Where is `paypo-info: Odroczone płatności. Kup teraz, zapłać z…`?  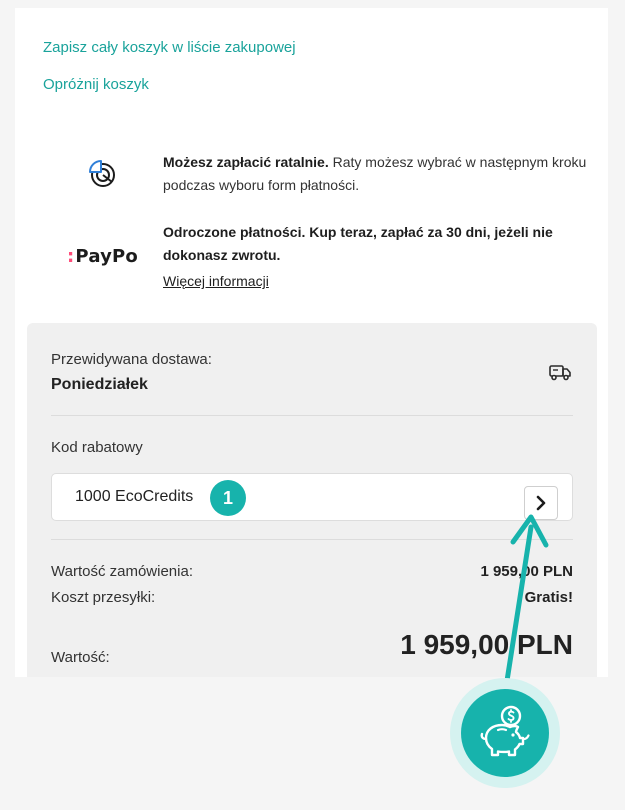 paypo-info: Odroczone płatności. Kup teraz, zapłać z… is located at coordinates (390, 257).